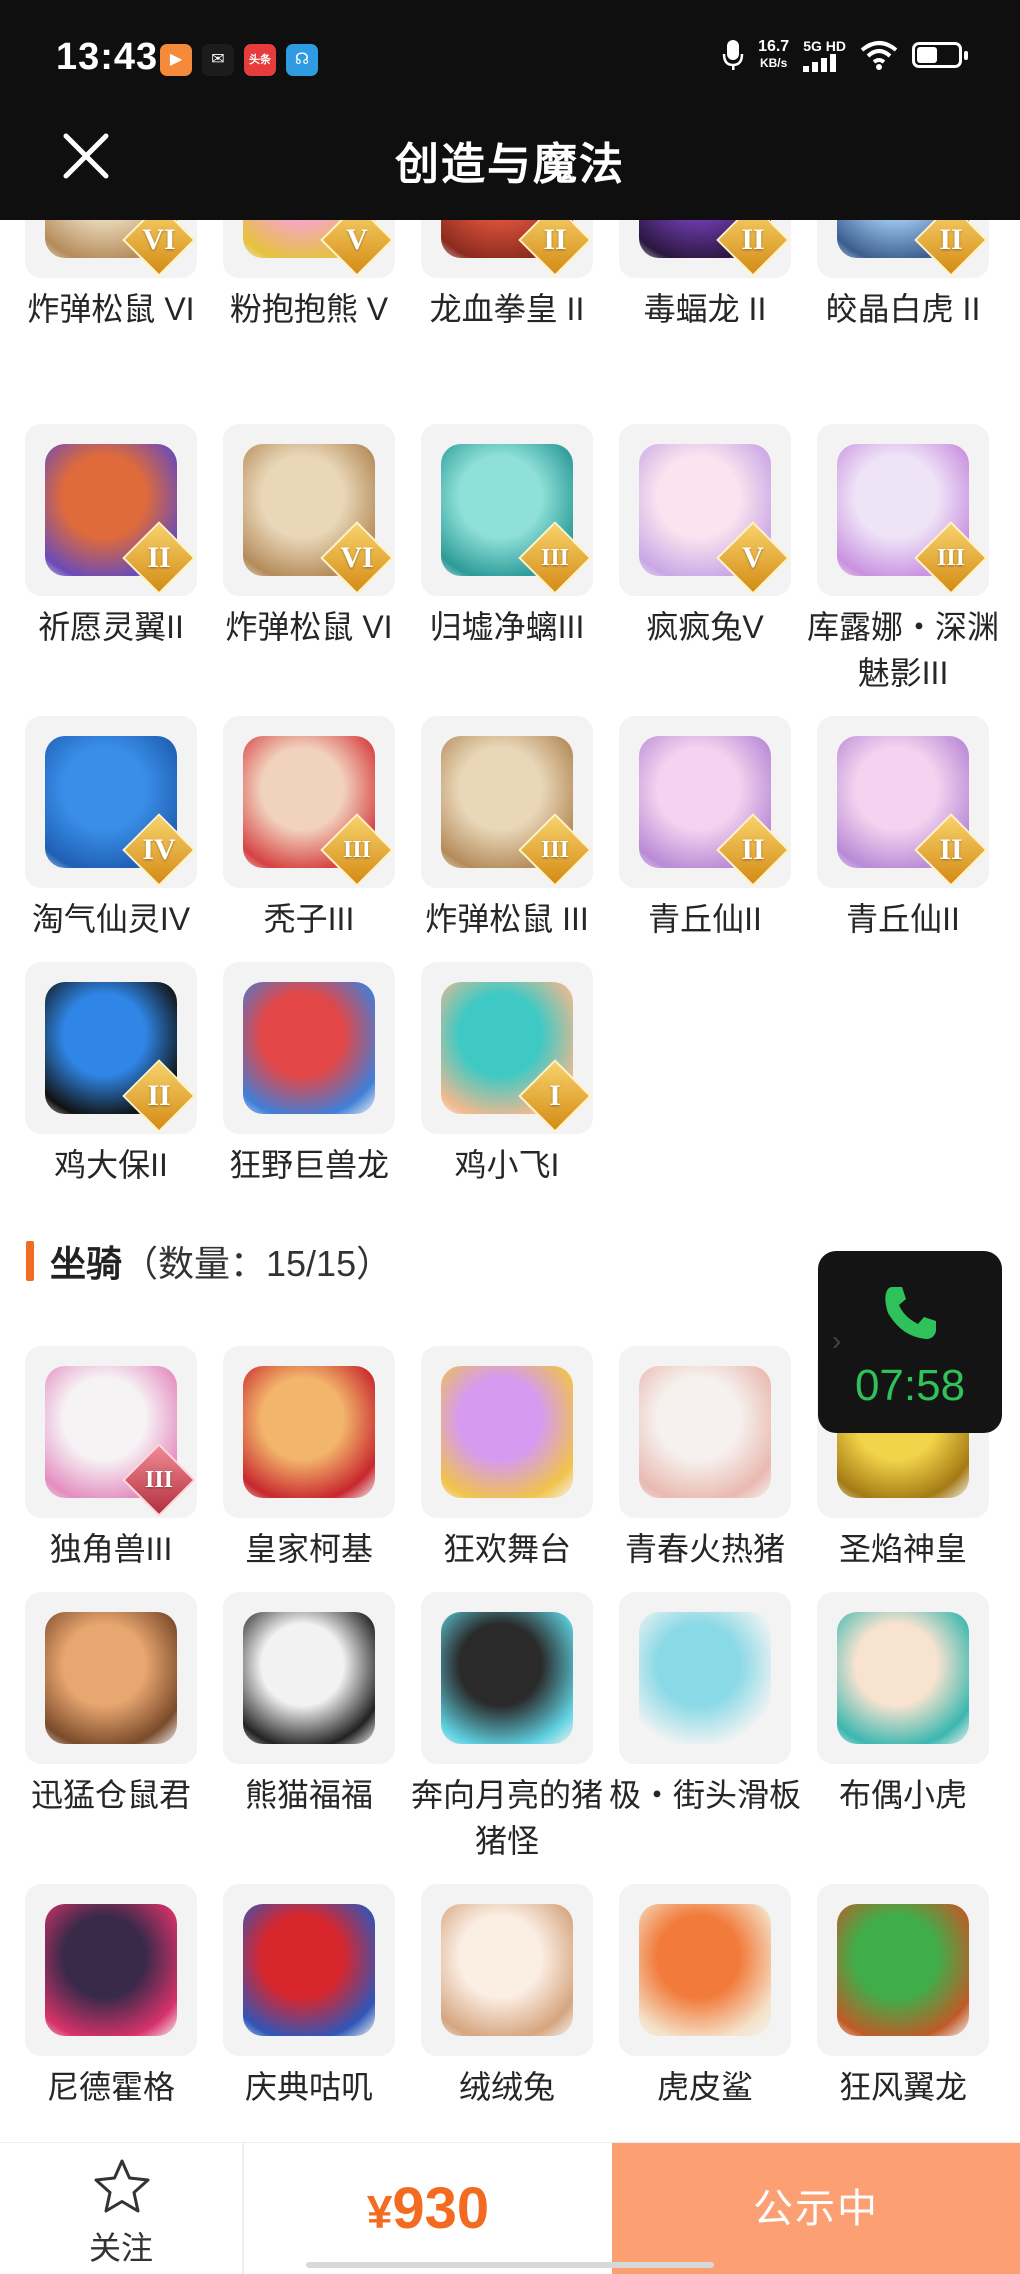 This screenshot has height=2274, width=1020. I want to click on grid-item: V 疯疯兔V, so click(705, 537).